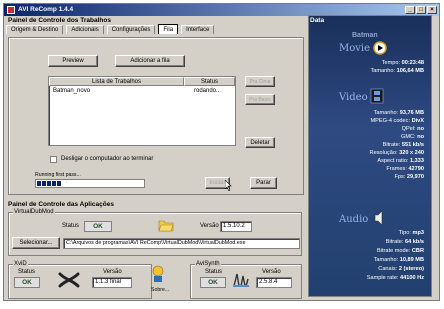 The image size is (444, 309). I want to click on delete-button: Deletar, so click(260, 142).